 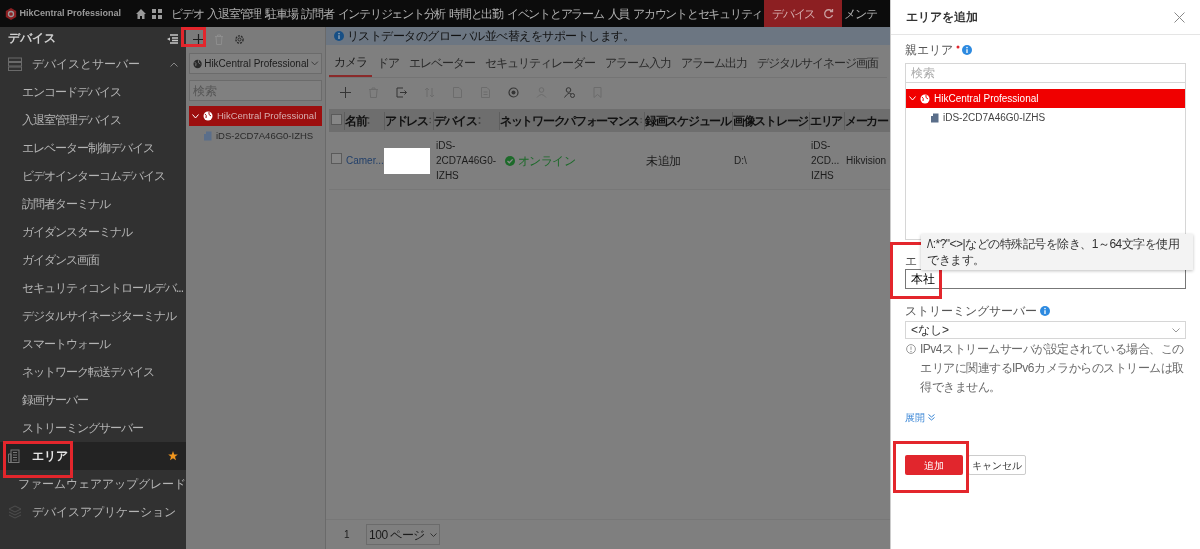 What do you see at coordinates (866, 161) in the screenshot?
I see `table-cell-text: Hikvision` at bounding box center [866, 161].